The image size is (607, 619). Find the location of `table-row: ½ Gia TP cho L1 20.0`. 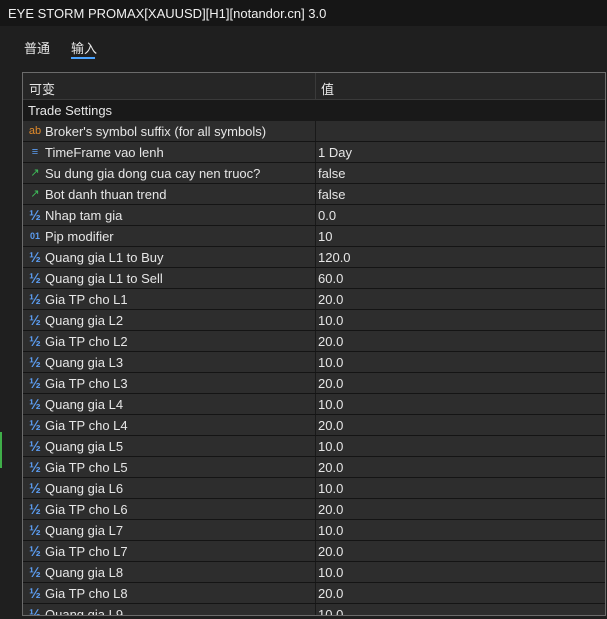

table-row: ½ Gia TP cho L1 20.0 is located at coordinates (314, 299).